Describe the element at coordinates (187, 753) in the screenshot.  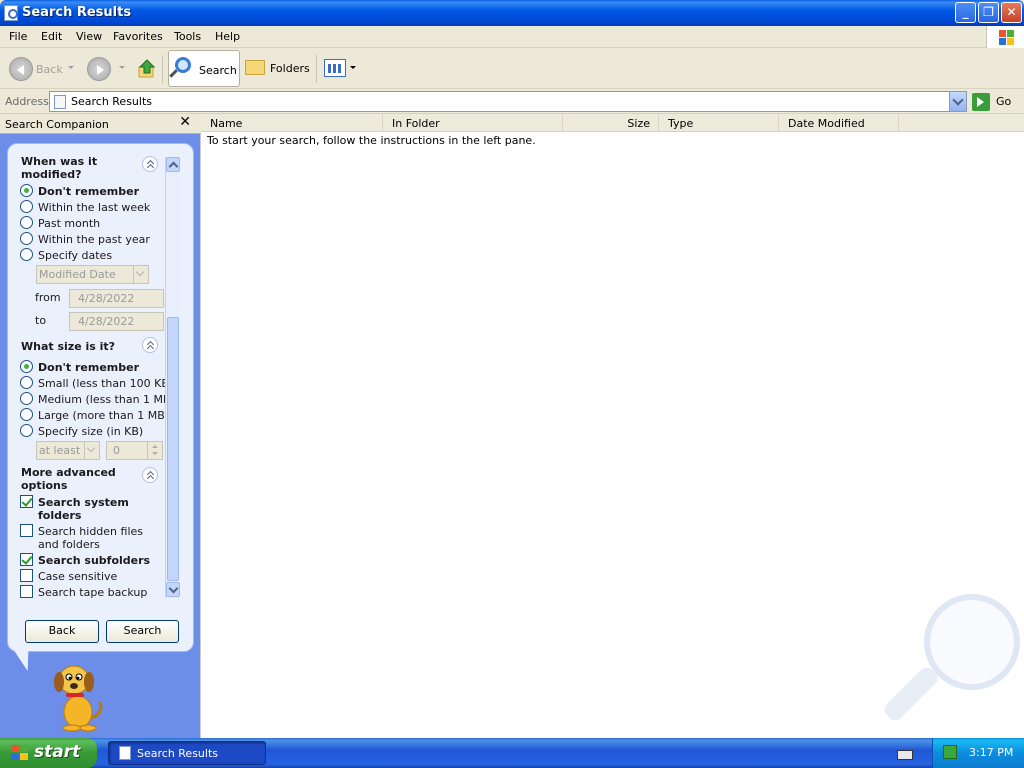
I see `taskbar-item-search-results: Search Results` at that location.